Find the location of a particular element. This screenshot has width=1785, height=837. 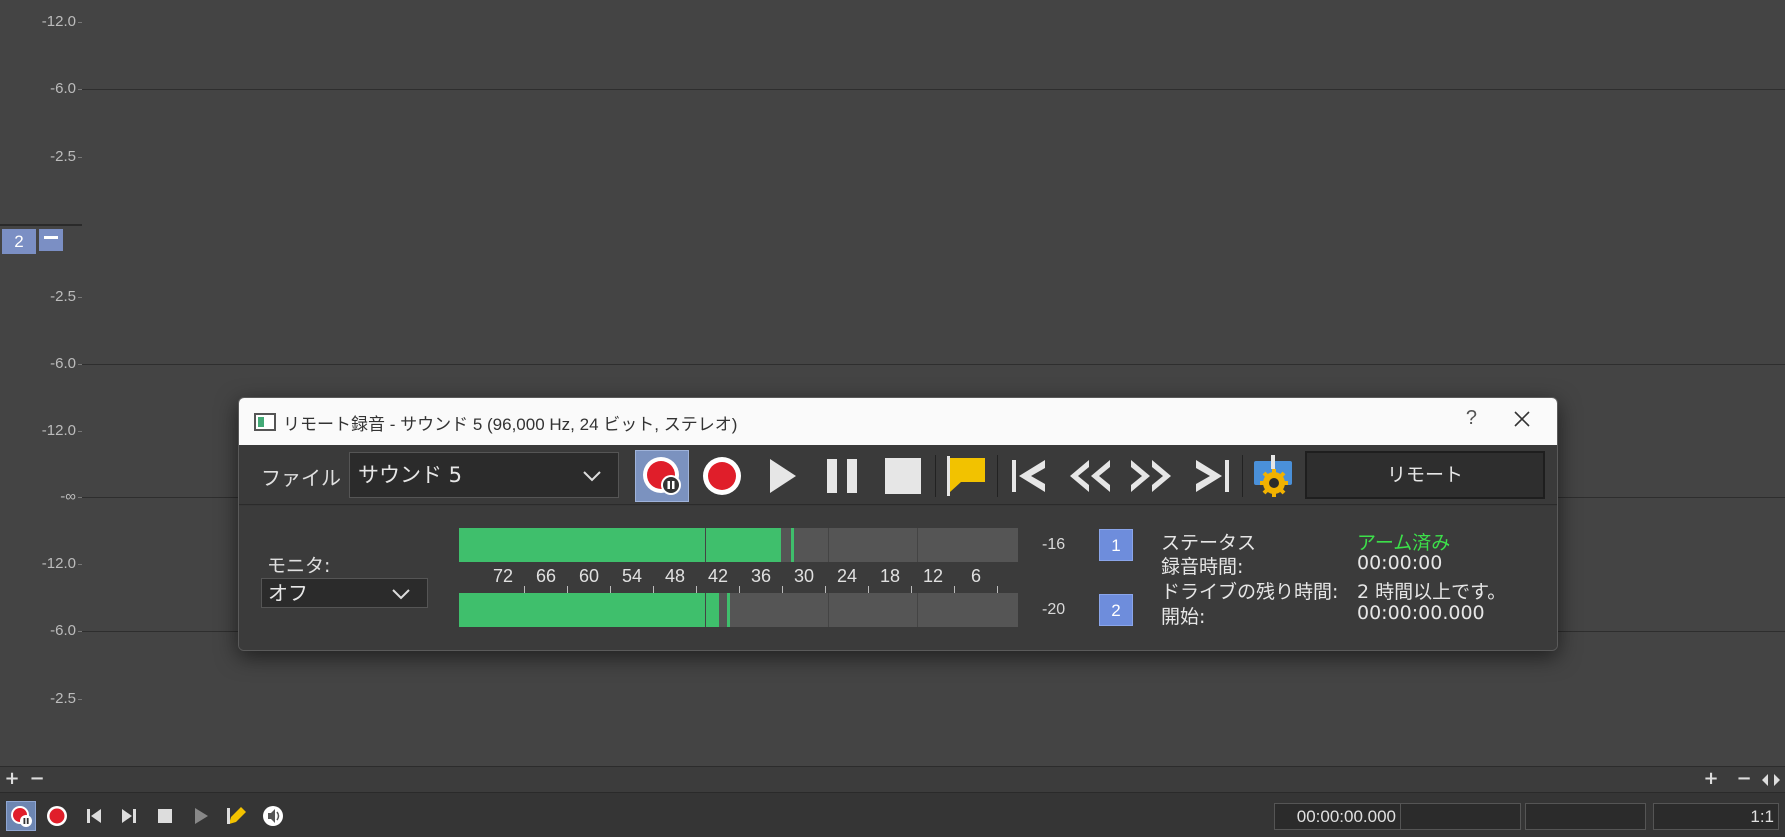

arm-record-button is located at coordinates (21, 816).